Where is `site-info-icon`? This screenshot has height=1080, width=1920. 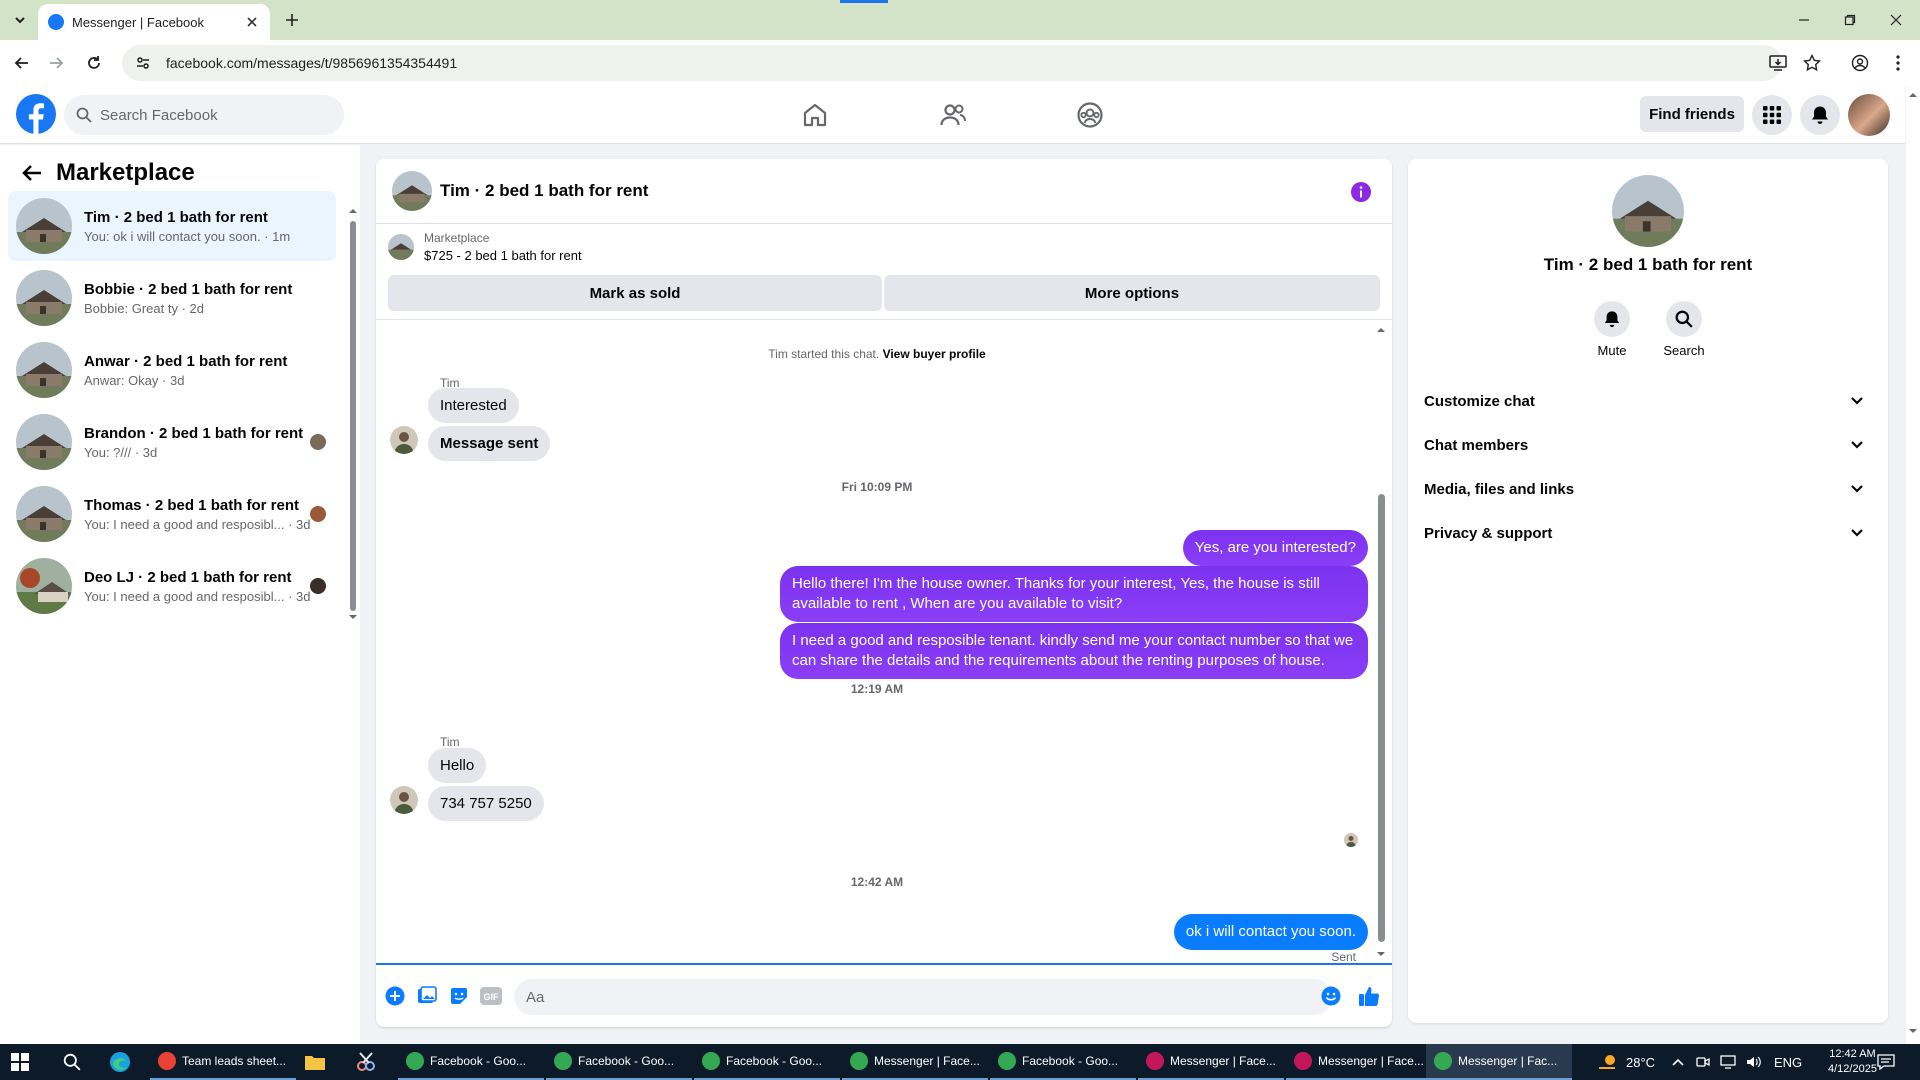 site-info-icon is located at coordinates (143, 63).